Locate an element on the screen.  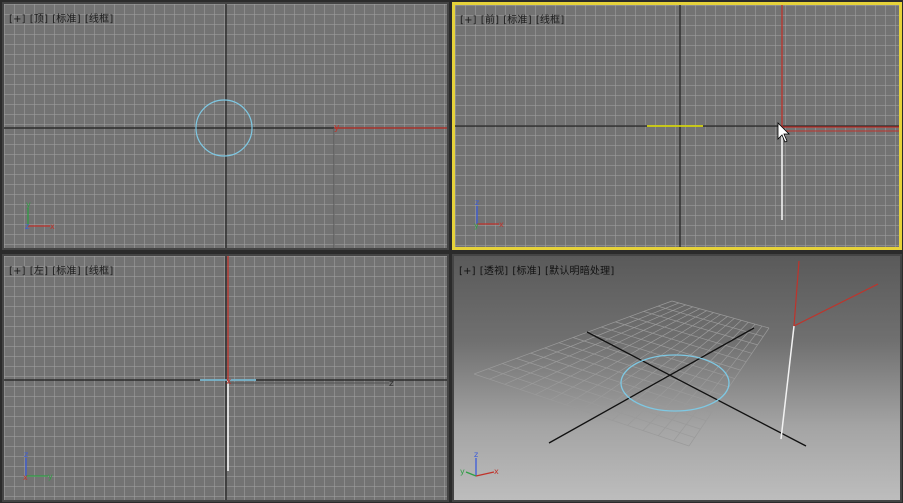
perspective-grid is located at coordinates (621, 373).